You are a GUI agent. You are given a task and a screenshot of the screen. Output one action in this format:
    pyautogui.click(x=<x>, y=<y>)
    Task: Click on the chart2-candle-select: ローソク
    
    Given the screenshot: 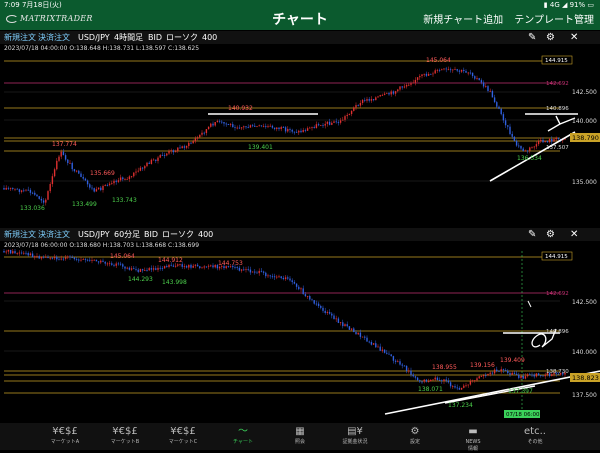 What is the action you would take?
    pyautogui.click(x=178, y=234)
    